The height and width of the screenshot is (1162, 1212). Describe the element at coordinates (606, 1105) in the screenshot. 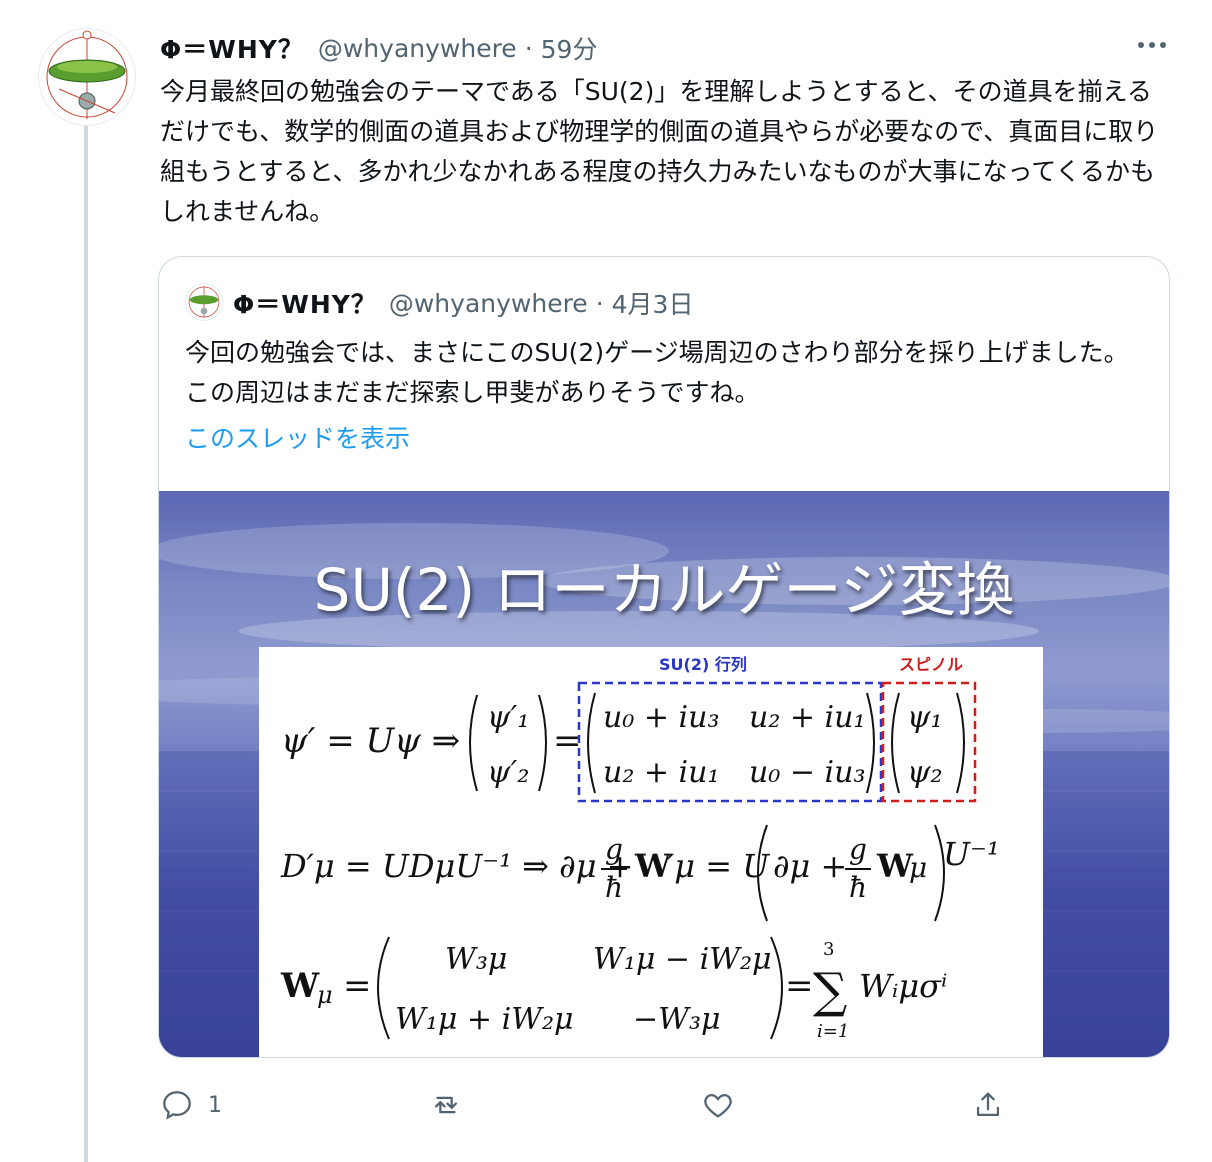

I see `action-bar: 1` at that location.